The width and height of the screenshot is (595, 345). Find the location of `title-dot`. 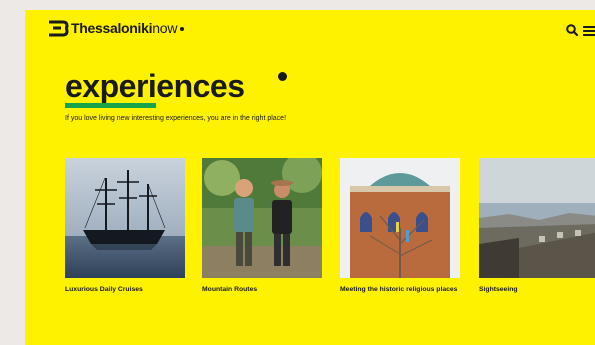

title-dot is located at coordinates (282, 76).